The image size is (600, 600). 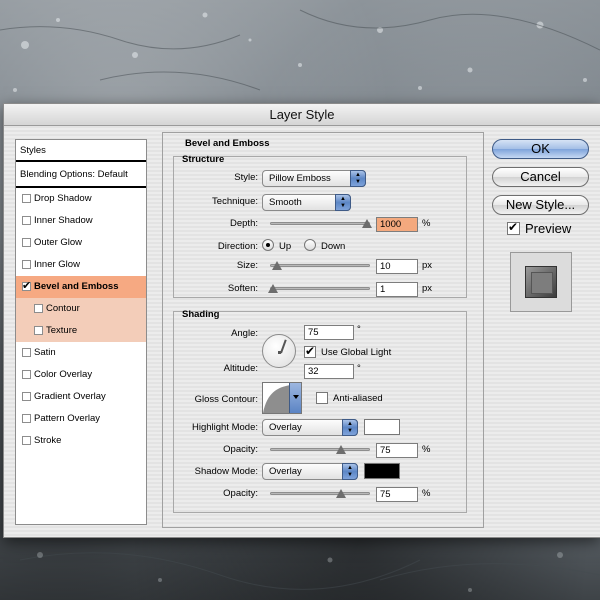 What do you see at coordinates (329, 332) in the screenshot?
I see `angle-input: 75` at bounding box center [329, 332].